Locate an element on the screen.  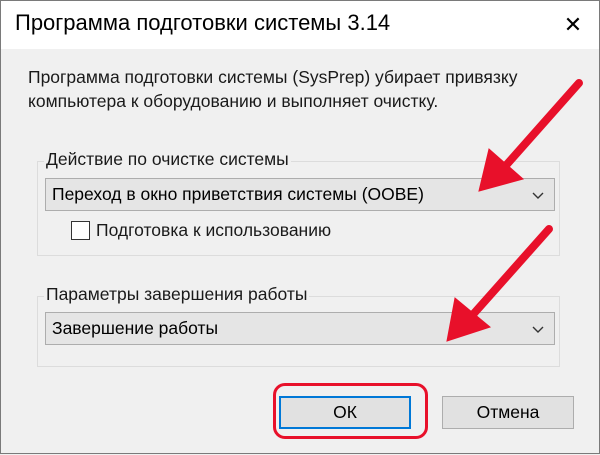
shutdown-options-dropdown: Завершение работы is located at coordinates (300, 328).